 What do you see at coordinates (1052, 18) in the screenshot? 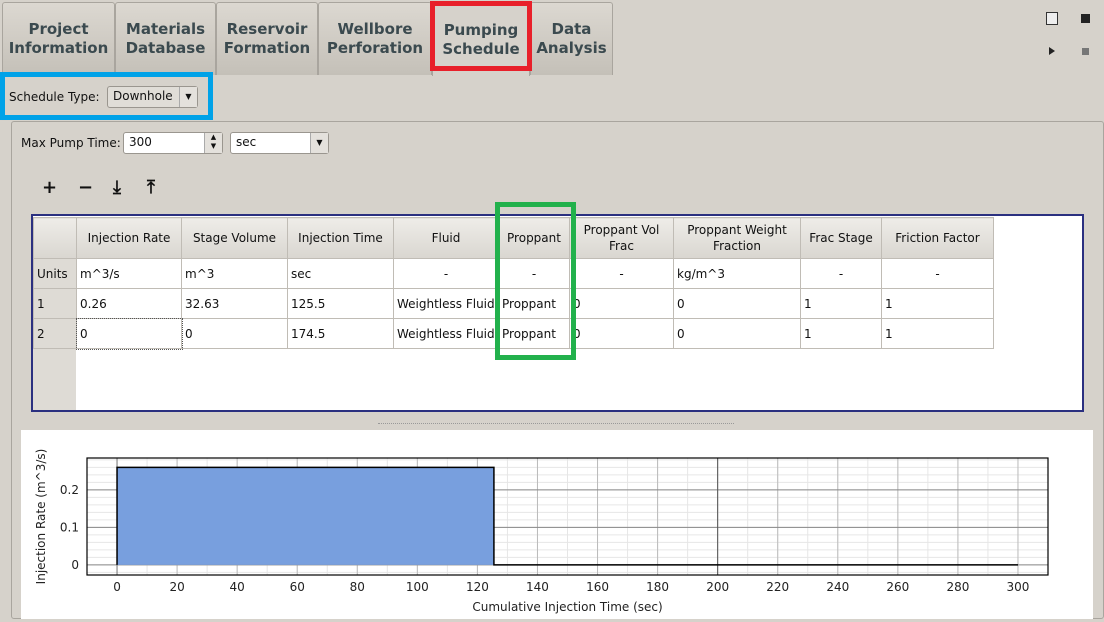
I see `new-file-icon` at bounding box center [1052, 18].